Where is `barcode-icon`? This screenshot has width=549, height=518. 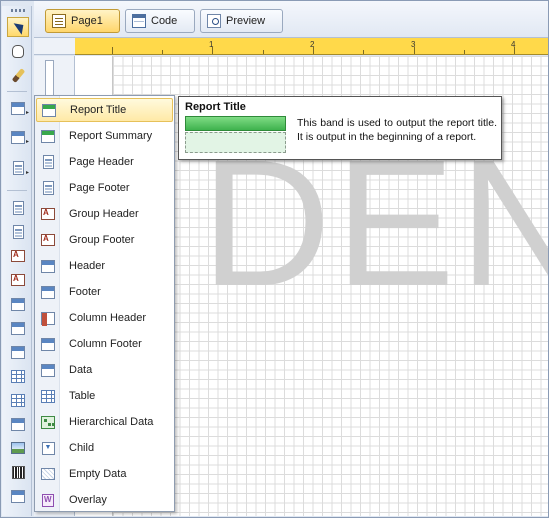 barcode-icon is located at coordinates (18, 472).